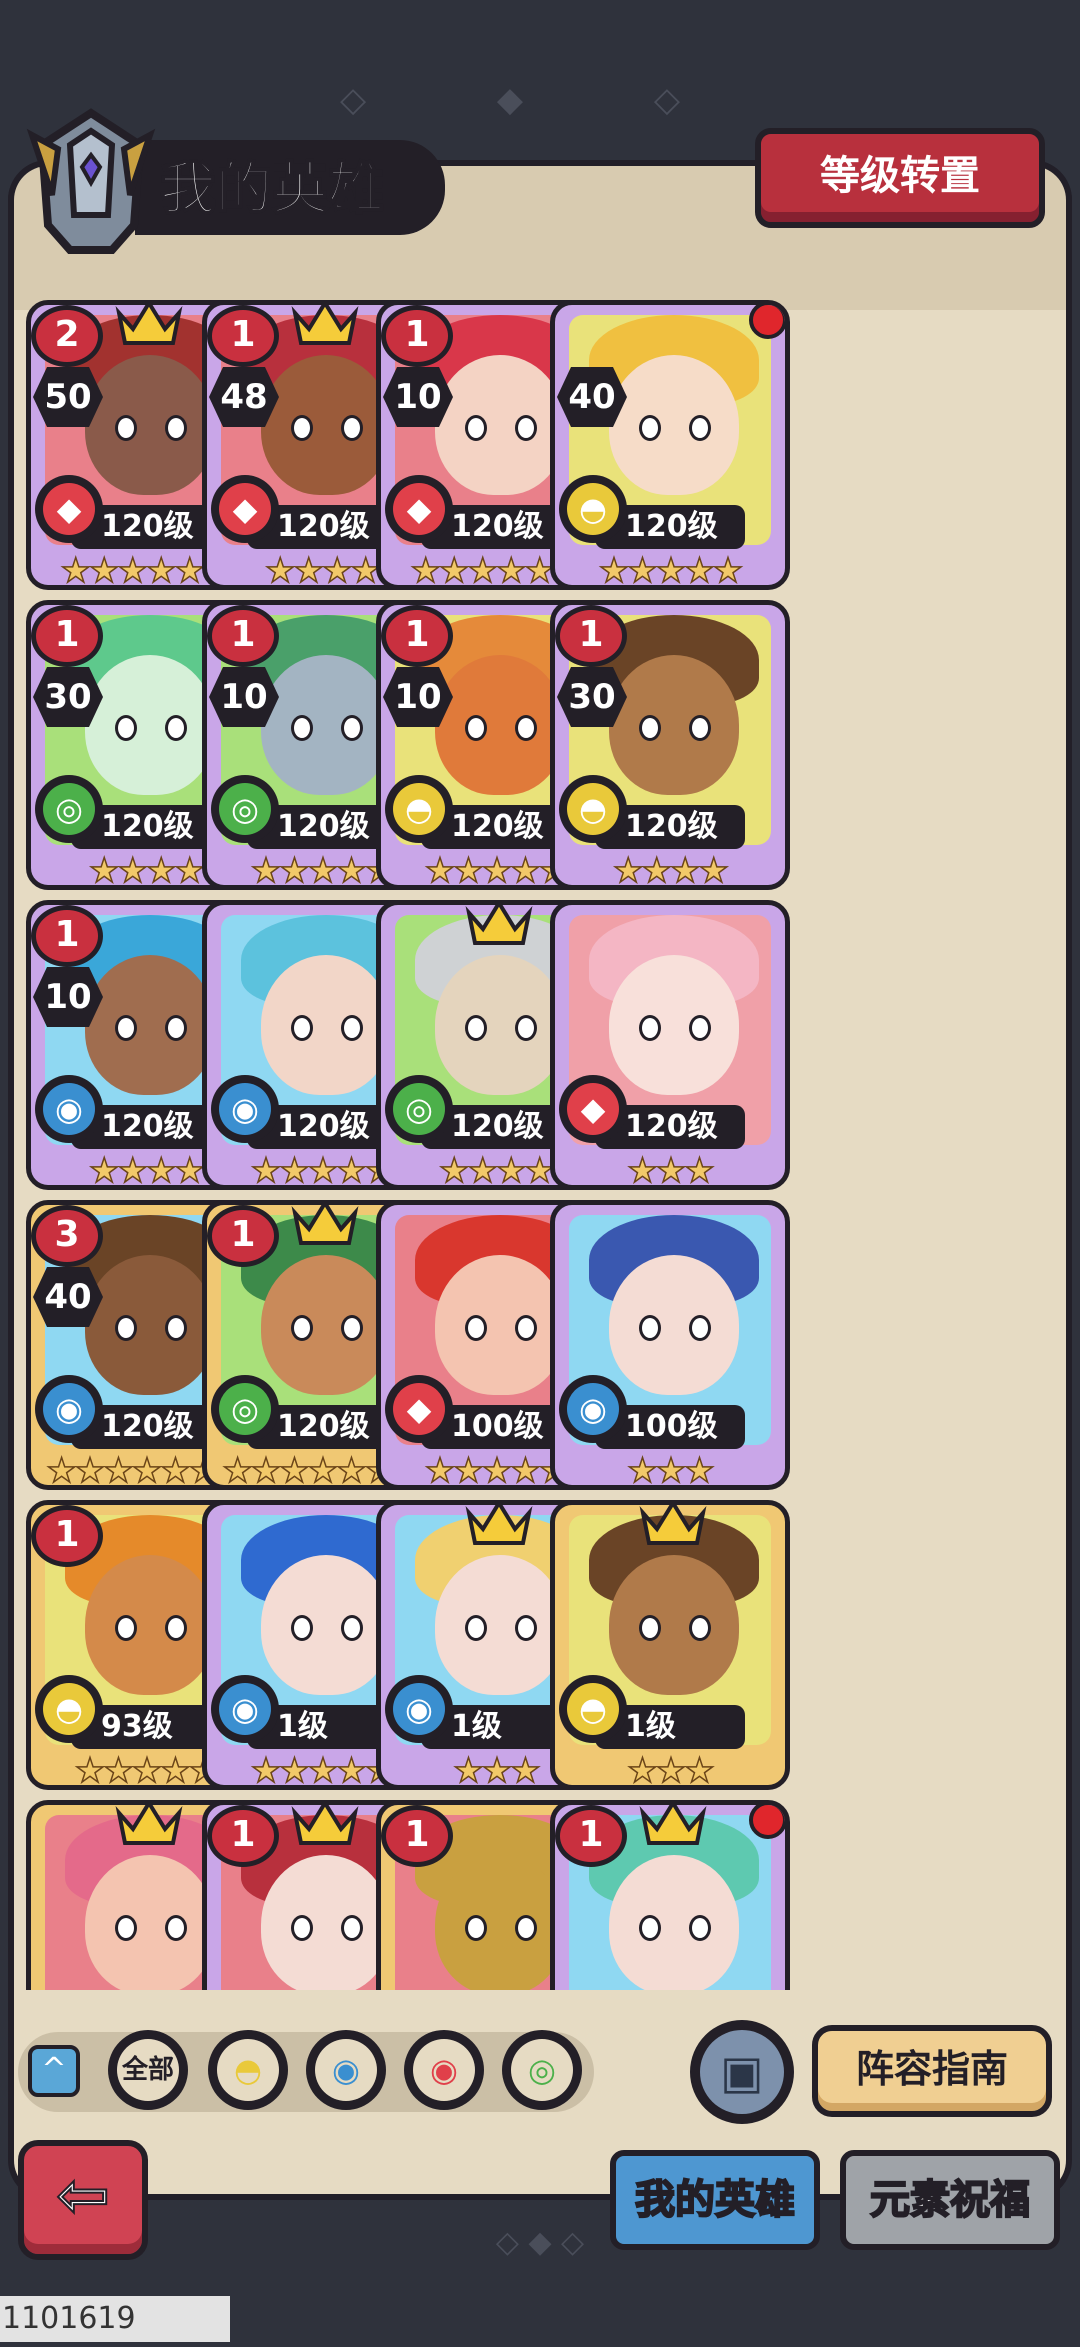  Describe the element at coordinates (670, 1045) in the screenshot. I see `hero-card: 120级 ◆ ★★★` at that location.